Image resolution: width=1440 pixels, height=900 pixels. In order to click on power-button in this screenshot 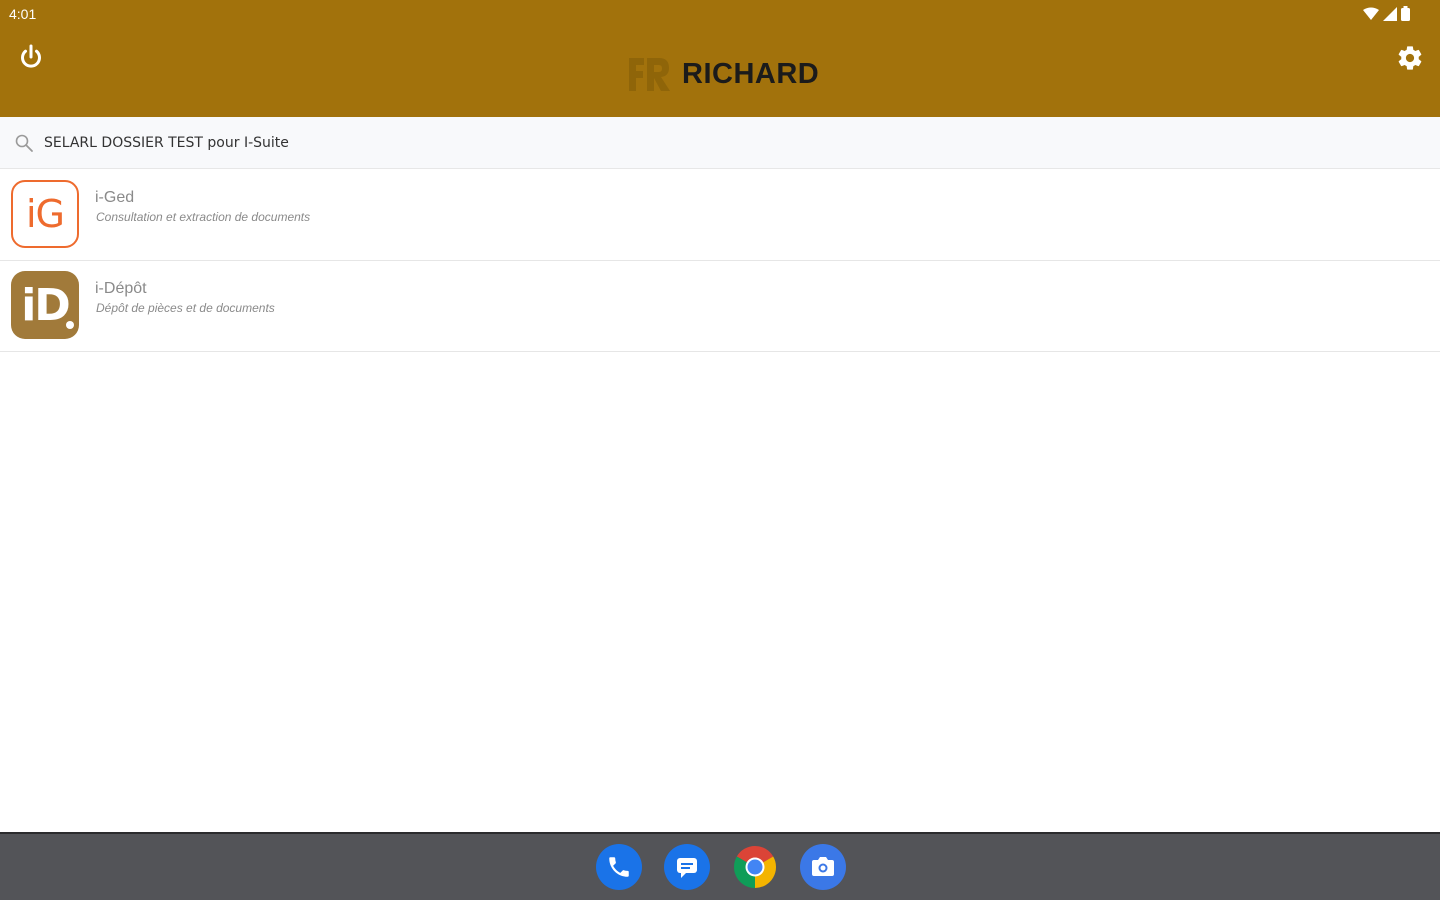, I will do `click(31, 57)`.